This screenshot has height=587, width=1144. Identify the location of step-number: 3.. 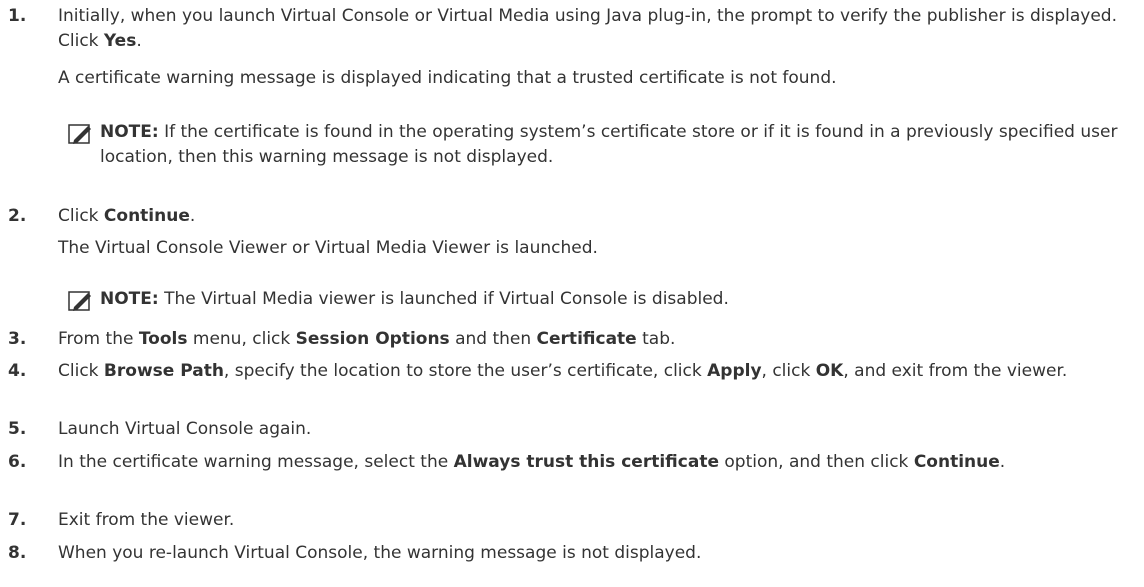
(17, 339).